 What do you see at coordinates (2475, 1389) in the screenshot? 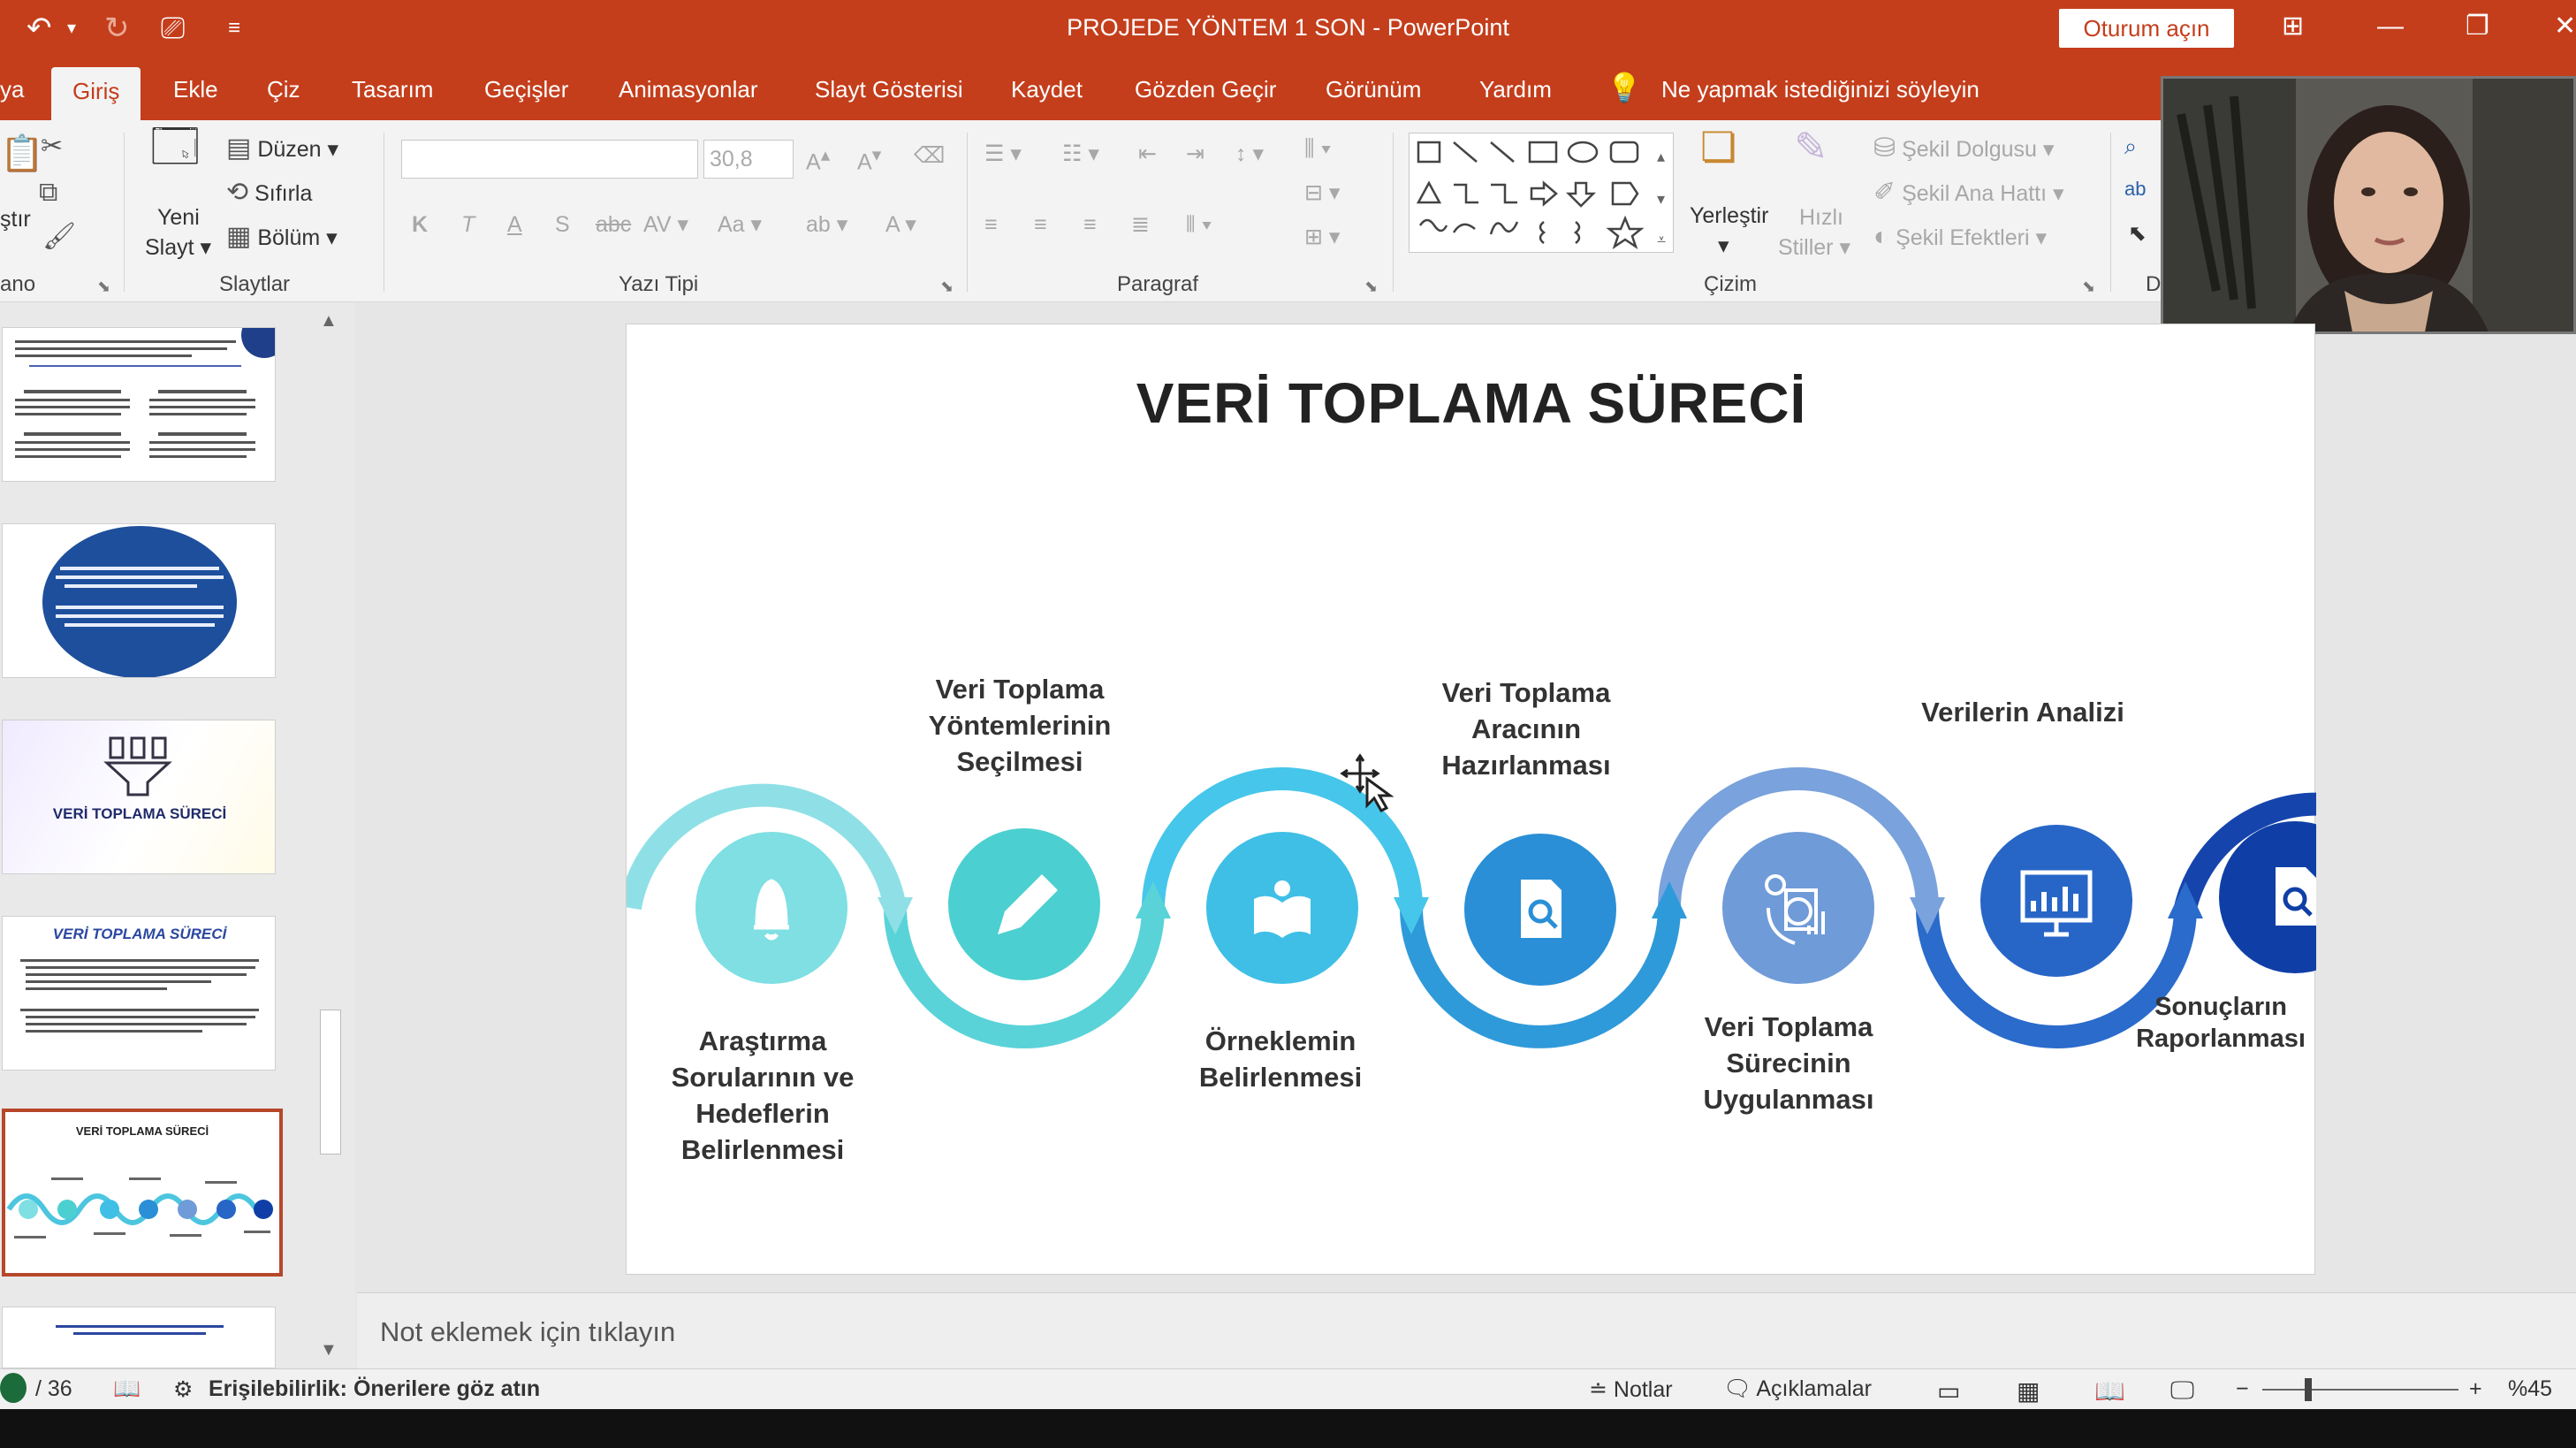
I see `zoom-in-icon: +` at bounding box center [2475, 1389].